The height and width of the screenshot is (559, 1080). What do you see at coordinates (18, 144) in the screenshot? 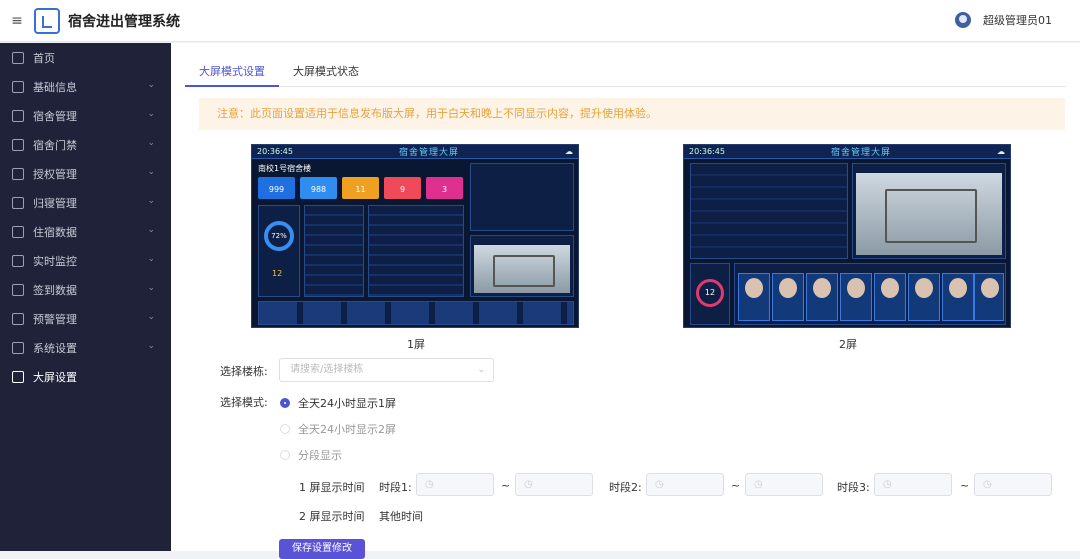
I see `door-icon` at bounding box center [18, 144].